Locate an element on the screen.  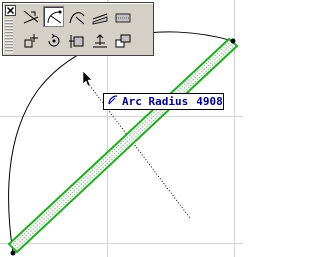
node-end is located at coordinates (233, 41).